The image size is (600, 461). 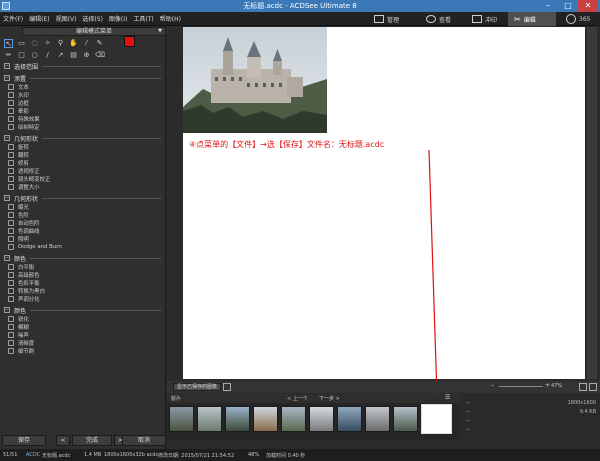 What do you see at coordinates (118, 18) in the screenshot?
I see `menu-image: 图像(I)` at bounding box center [118, 18].